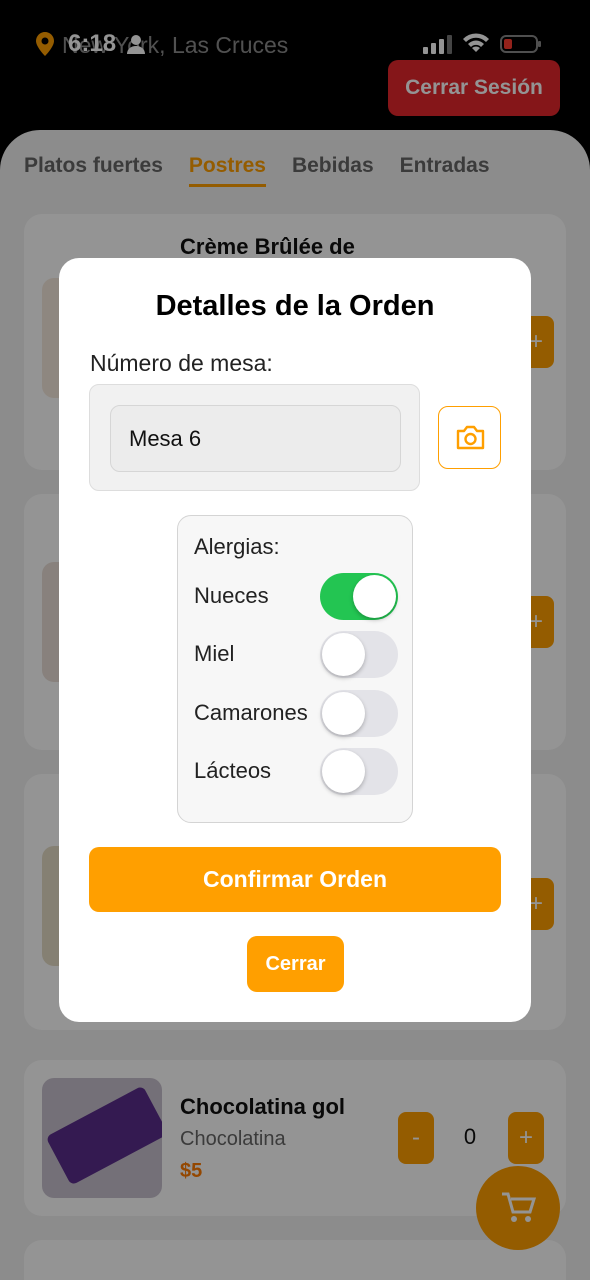 This screenshot has height=1280, width=590. I want to click on allergy-toggle-camarones, so click(359, 713).